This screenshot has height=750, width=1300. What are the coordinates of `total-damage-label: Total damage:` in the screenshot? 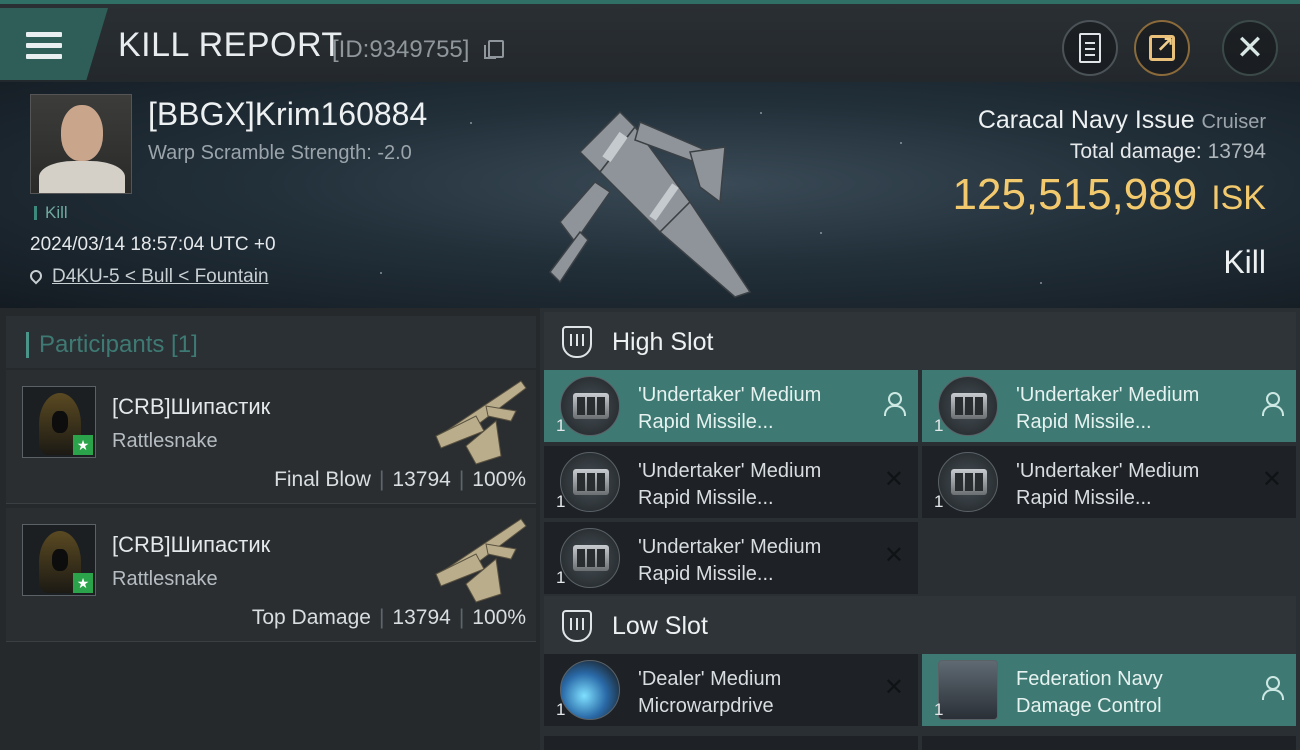 It's located at (1135, 151).